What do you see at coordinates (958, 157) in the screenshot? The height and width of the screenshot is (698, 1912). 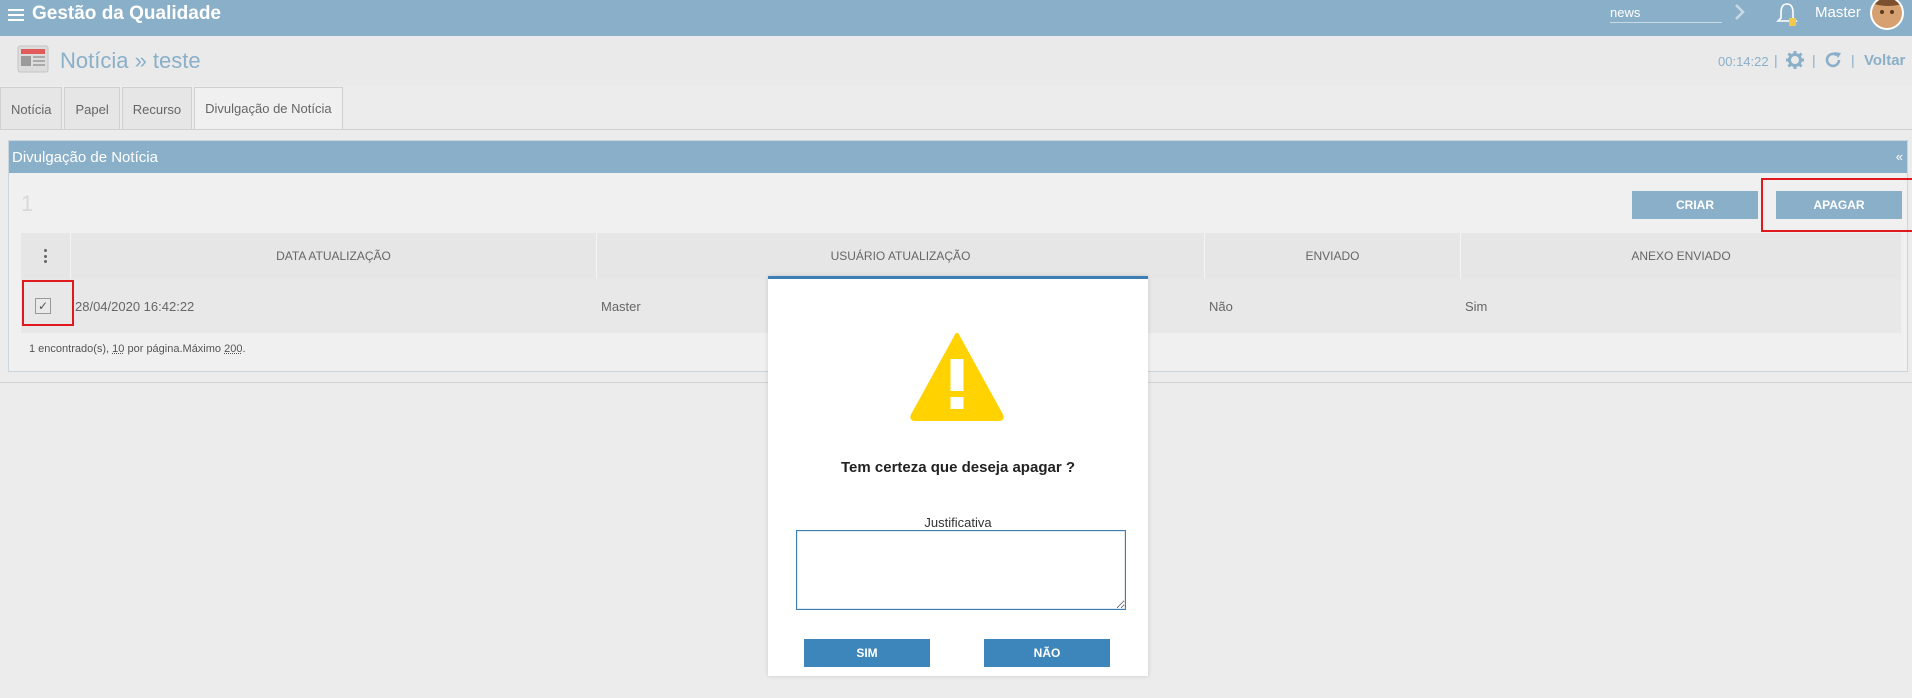 I see `panel-header: Divulgação de Notícia «` at bounding box center [958, 157].